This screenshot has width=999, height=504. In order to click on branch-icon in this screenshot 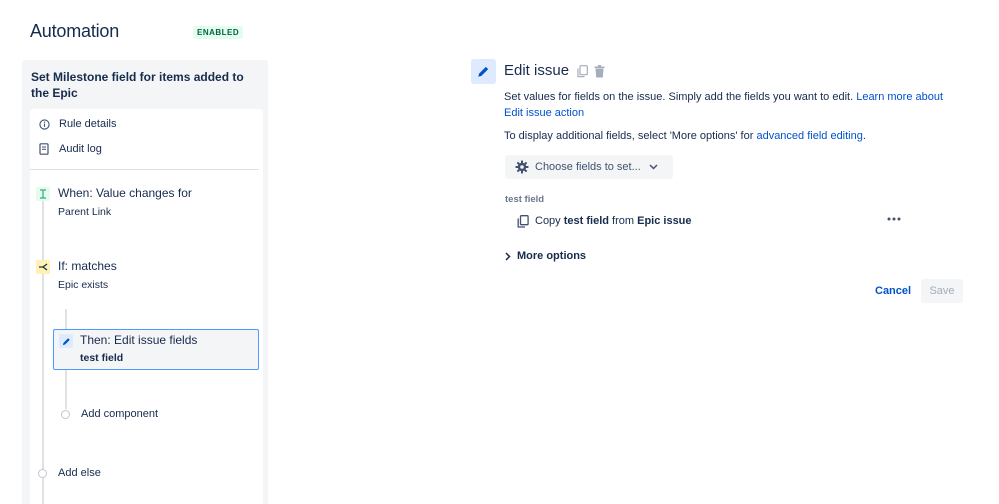, I will do `click(43, 267)`.